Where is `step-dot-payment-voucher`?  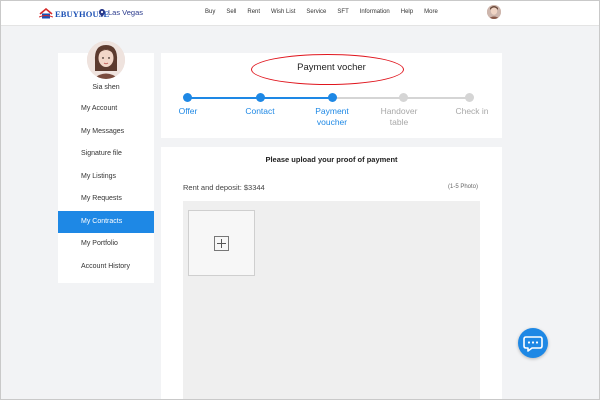 step-dot-payment-voucher is located at coordinates (332, 97).